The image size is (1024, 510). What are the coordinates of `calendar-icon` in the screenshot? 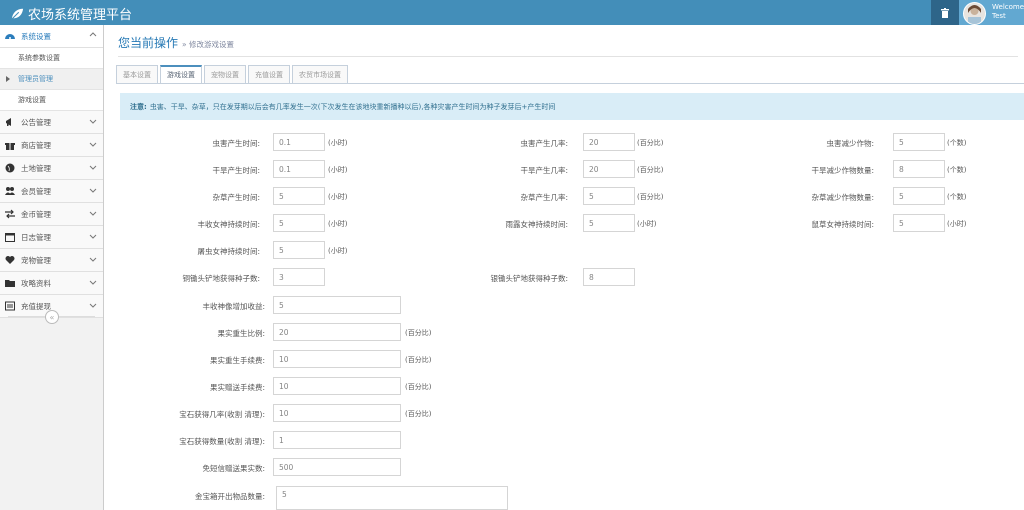 It's located at (10, 237).